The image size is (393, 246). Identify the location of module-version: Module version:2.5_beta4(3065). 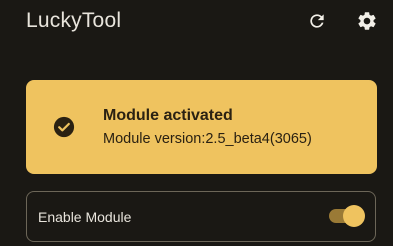
(207, 139).